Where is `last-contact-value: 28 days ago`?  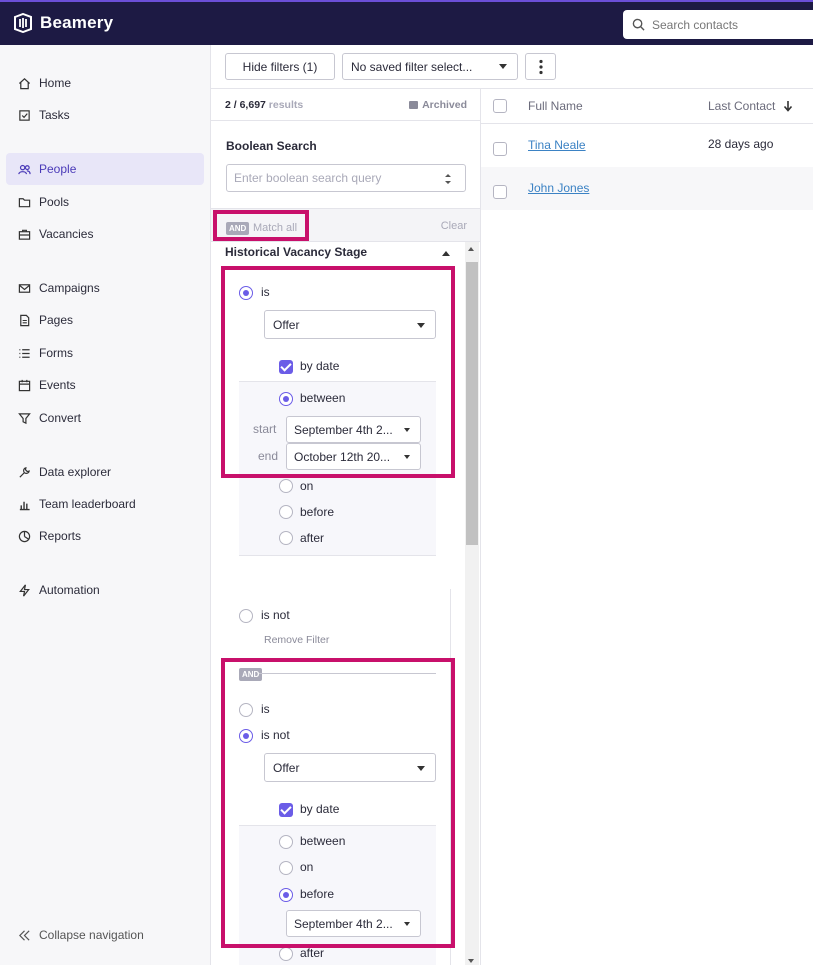 last-contact-value: 28 days ago is located at coordinates (741, 144).